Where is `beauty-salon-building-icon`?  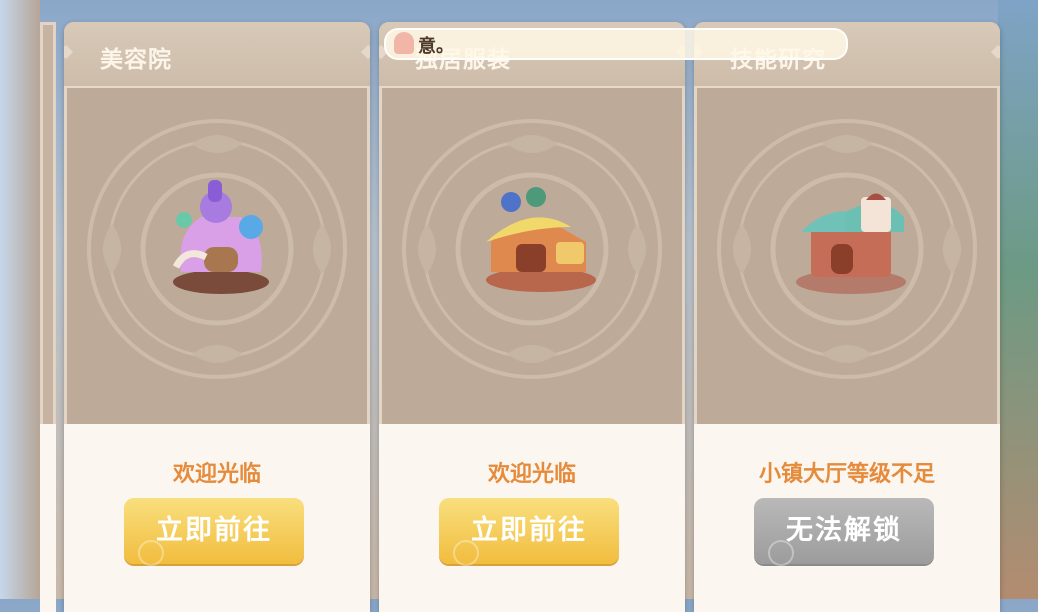
beauty-salon-building-icon is located at coordinates (220, 237).